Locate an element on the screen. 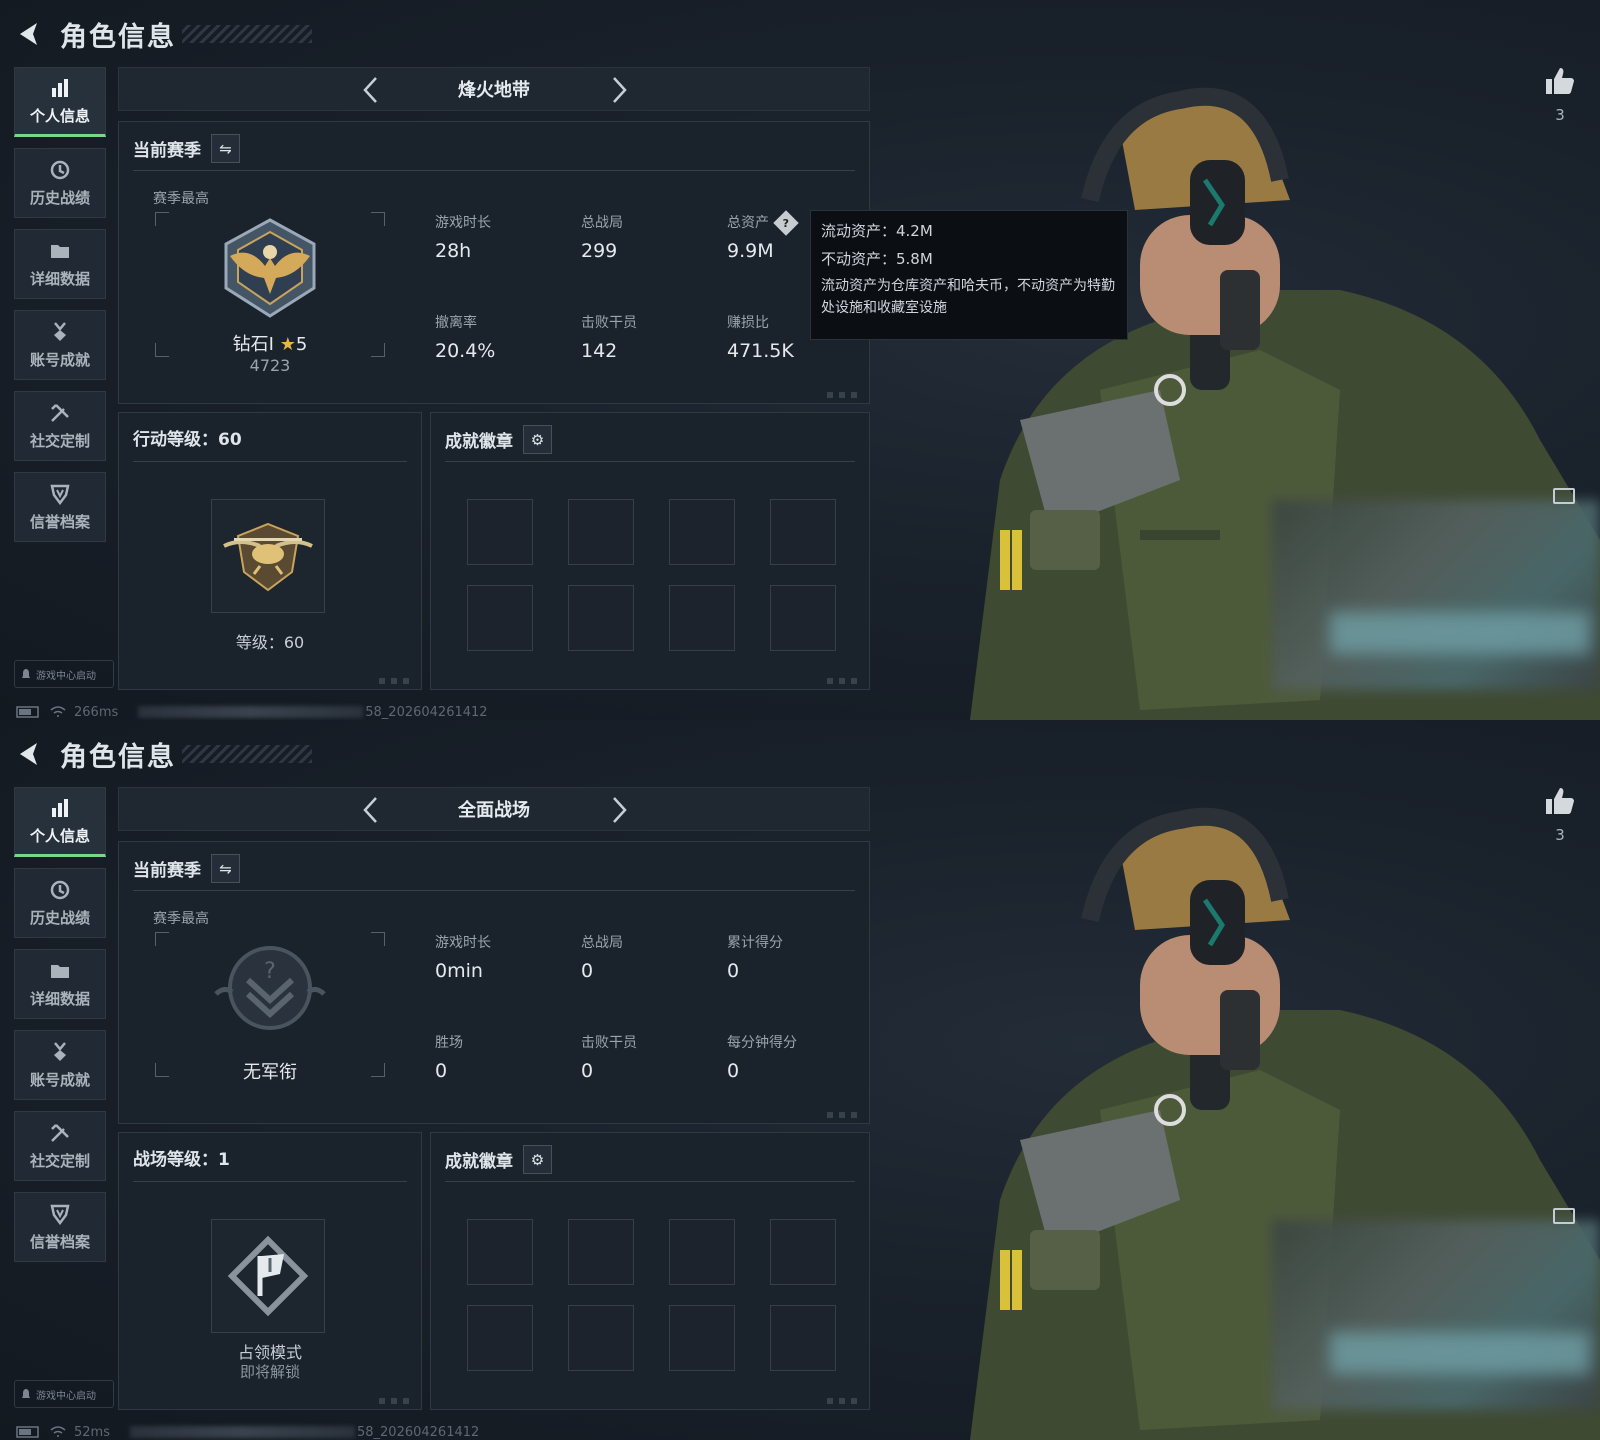  level-caption: 等级：60 is located at coordinates (270, 642).